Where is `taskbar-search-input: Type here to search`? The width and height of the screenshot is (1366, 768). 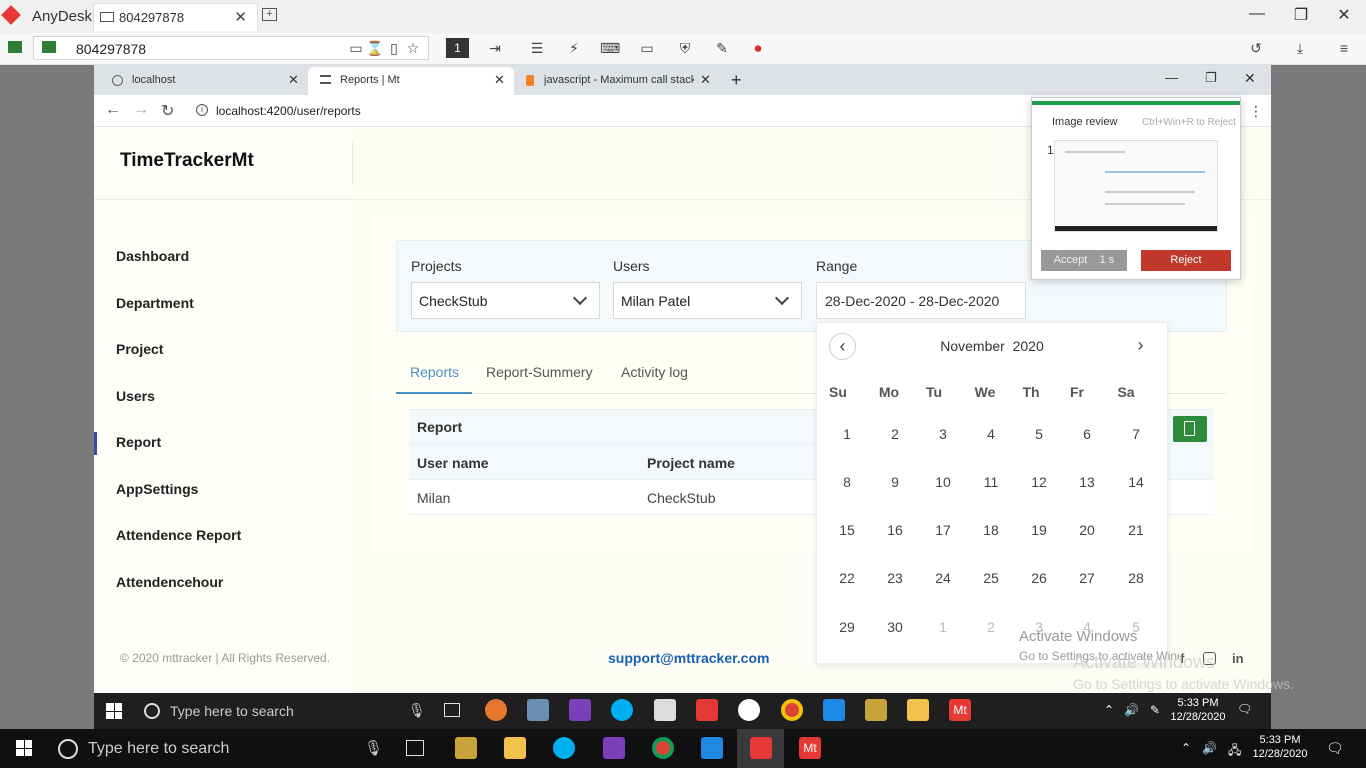 taskbar-search-input: Type here to search is located at coordinates (232, 711).